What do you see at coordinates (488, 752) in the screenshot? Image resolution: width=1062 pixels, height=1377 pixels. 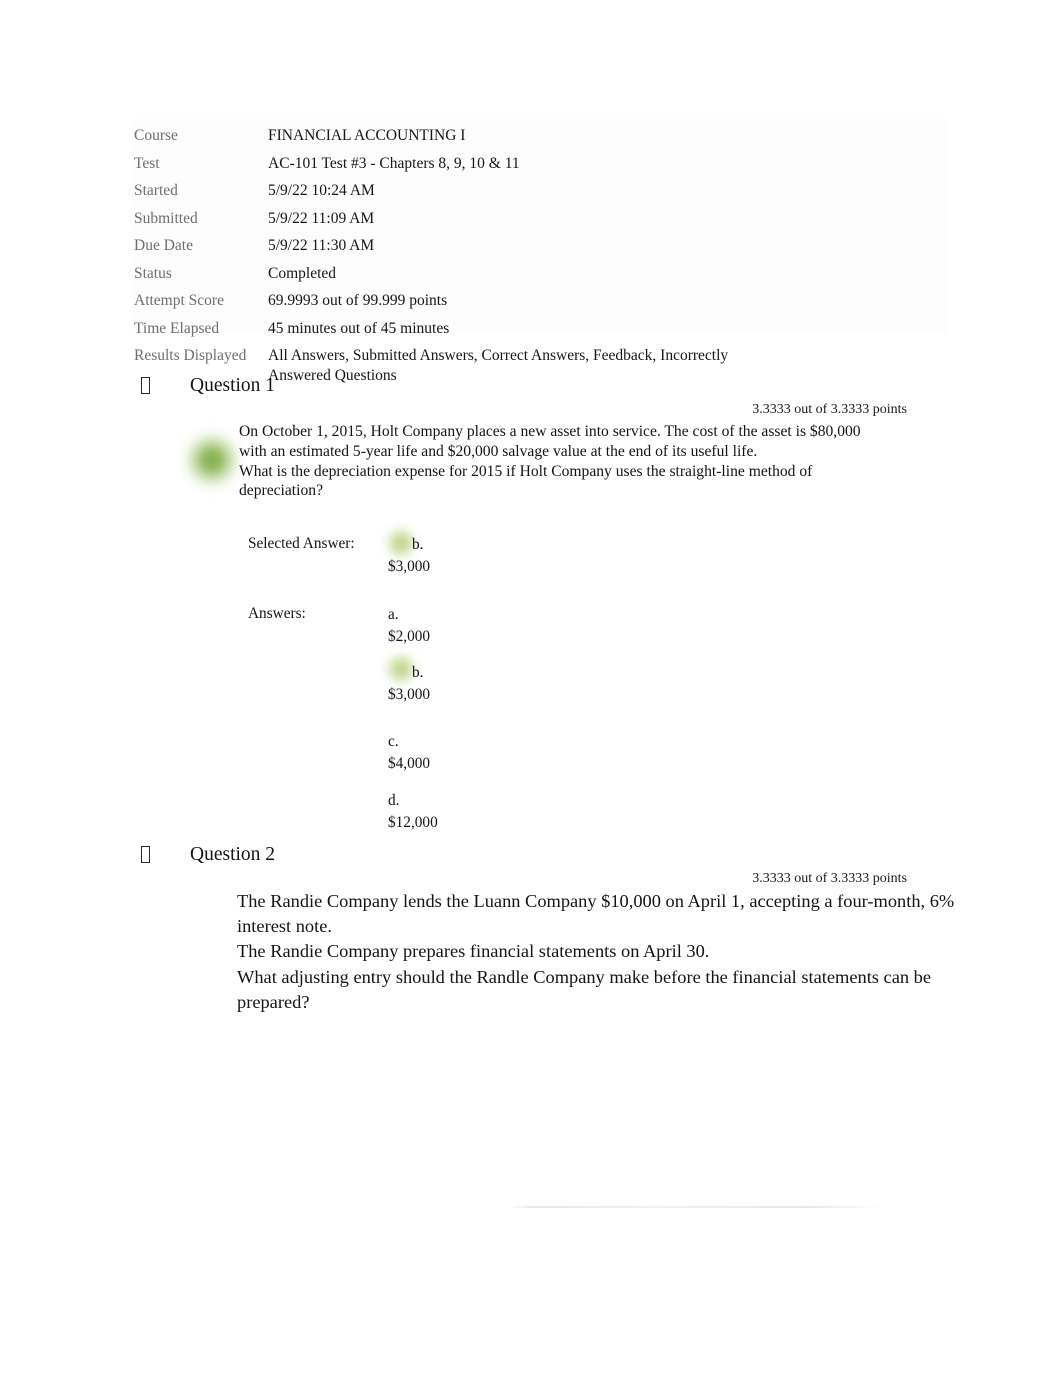 I see `answer-option-c: c. $4,000` at bounding box center [488, 752].